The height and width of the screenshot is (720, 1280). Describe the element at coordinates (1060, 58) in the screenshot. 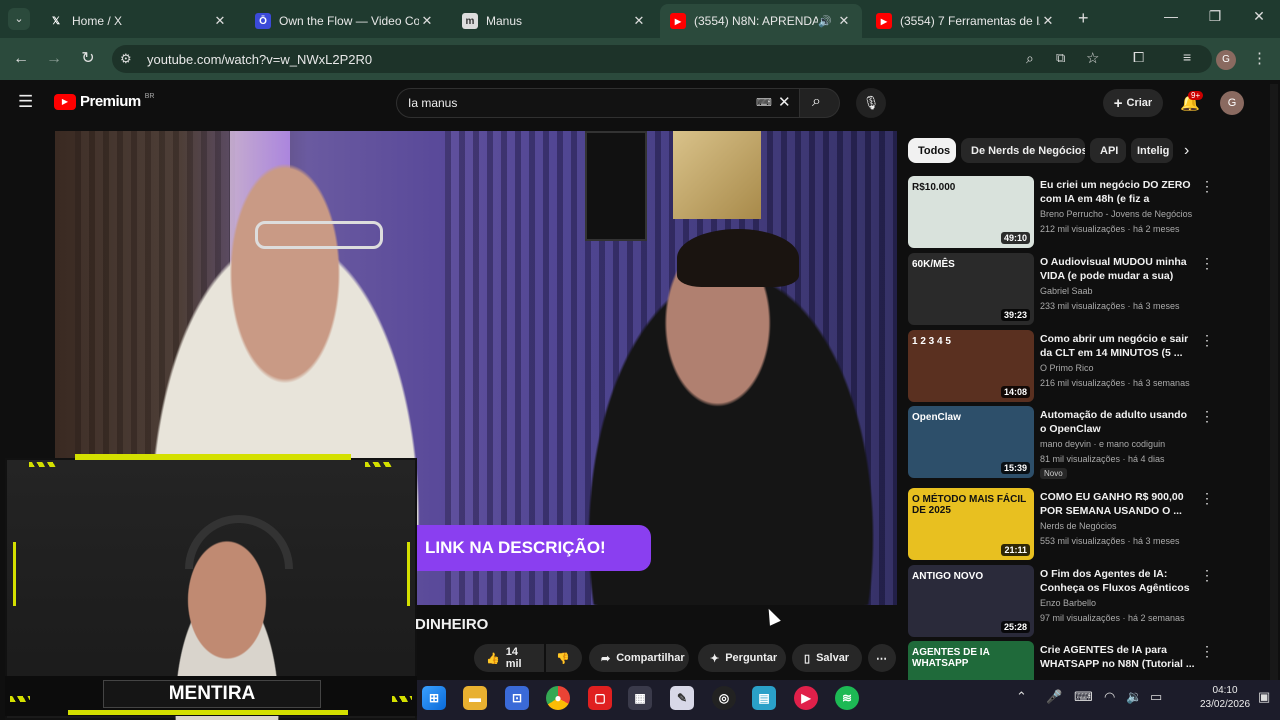

I see `install-app-icon: ⧉` at that location.